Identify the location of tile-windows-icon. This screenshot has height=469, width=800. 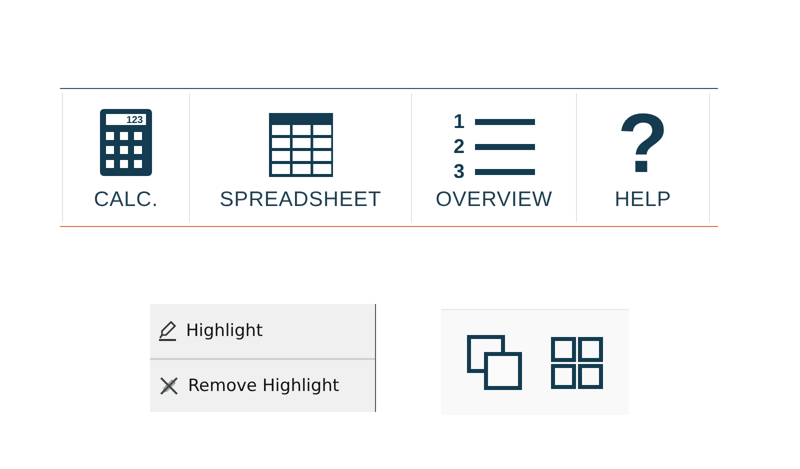
(577, 362).